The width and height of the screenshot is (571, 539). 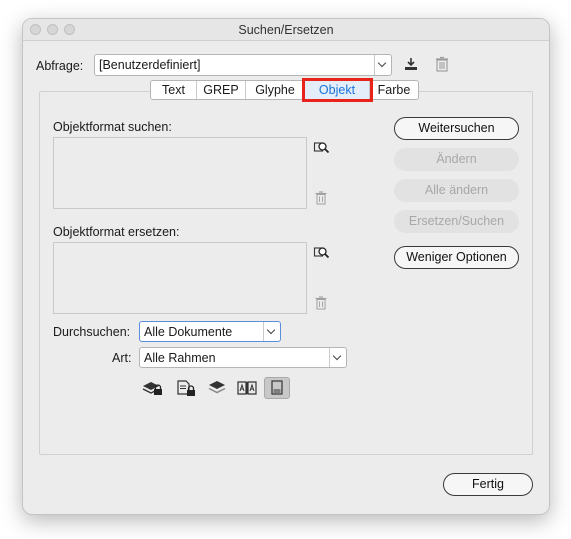 I want to click on title-bar: Suchen/Ersetzen, so click(x=286, y=30).